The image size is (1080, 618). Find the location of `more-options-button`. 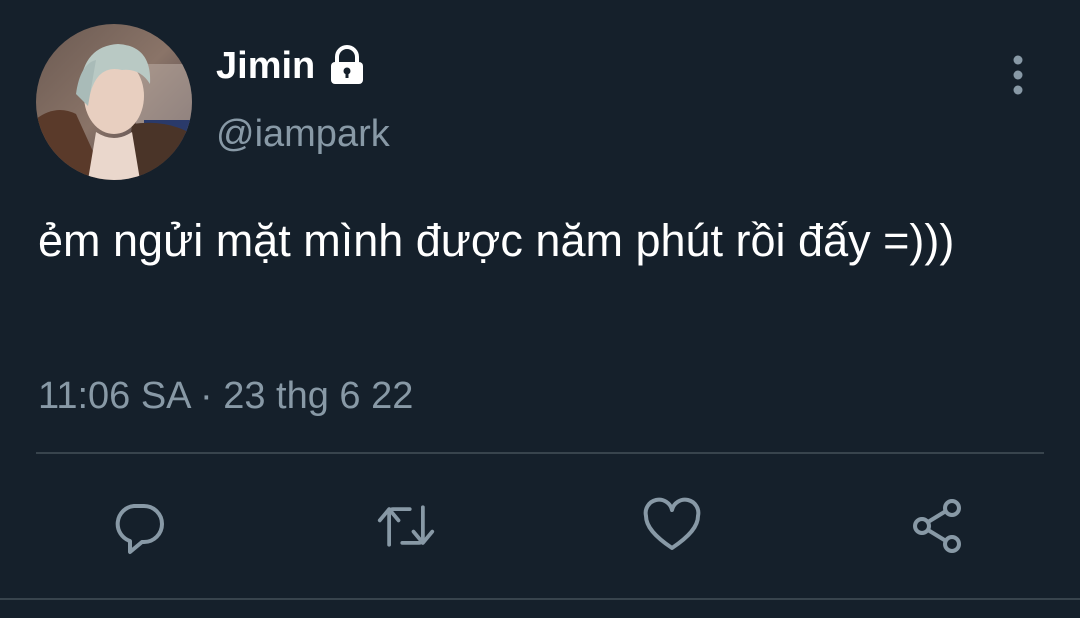

more-options-button is located at coordinates (1018, 75).